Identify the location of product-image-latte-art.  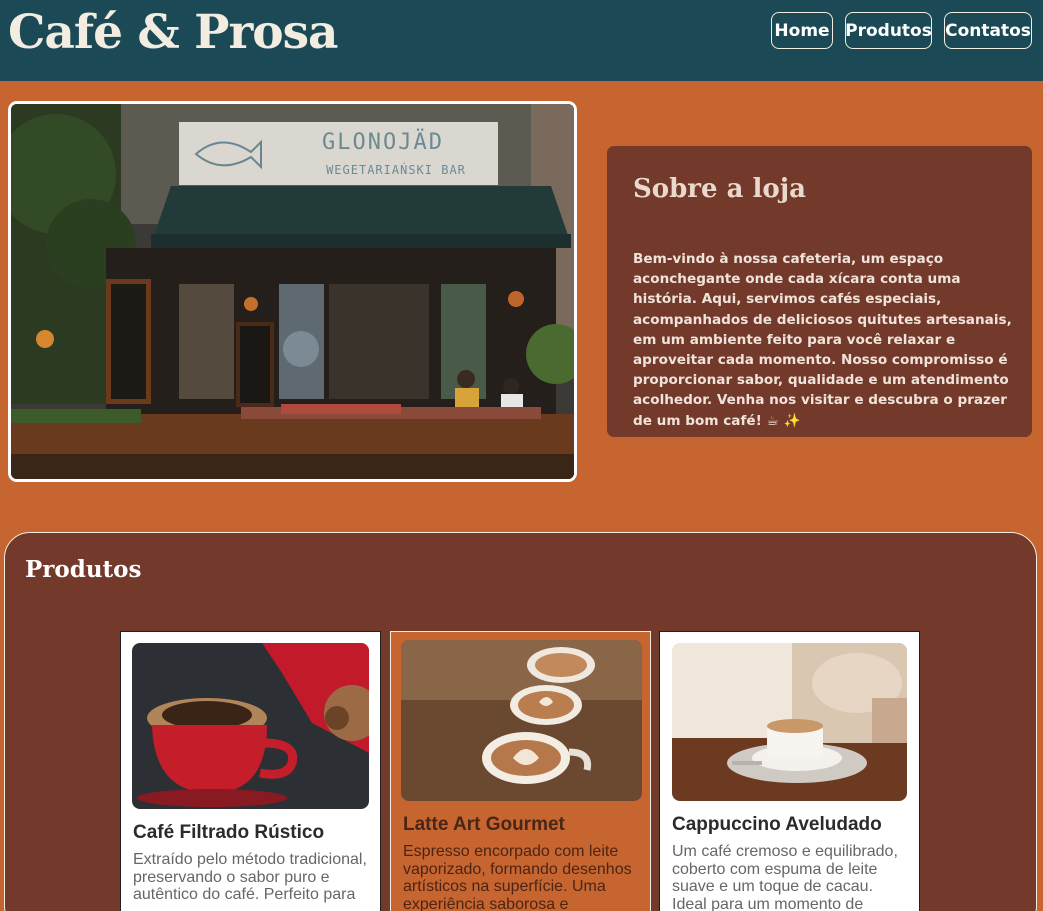
(521, 720).